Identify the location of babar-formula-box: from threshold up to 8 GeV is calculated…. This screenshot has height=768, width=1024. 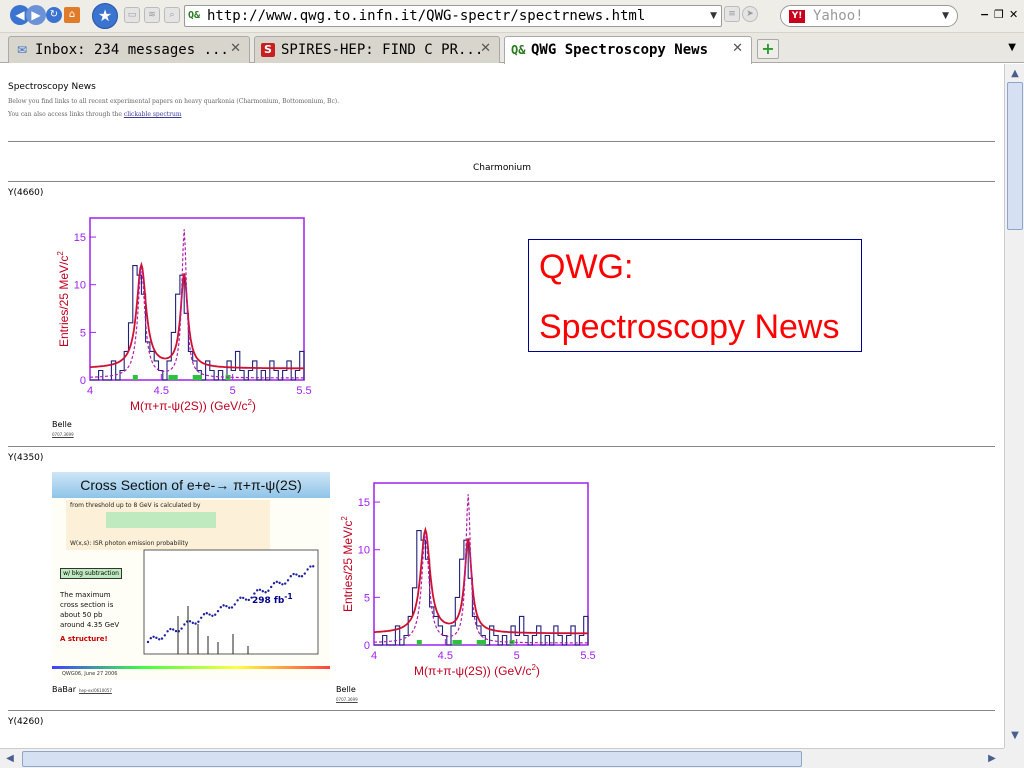
(168, 525).